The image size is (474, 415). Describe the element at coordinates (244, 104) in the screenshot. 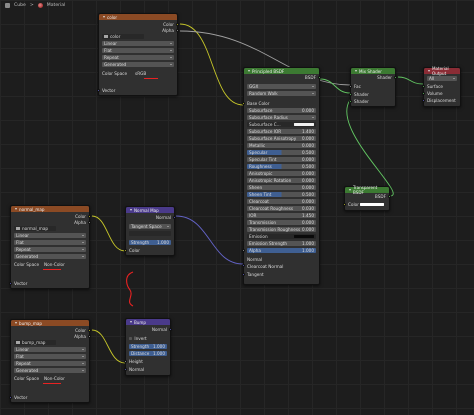

I see `input-base-color-socket` at that location.